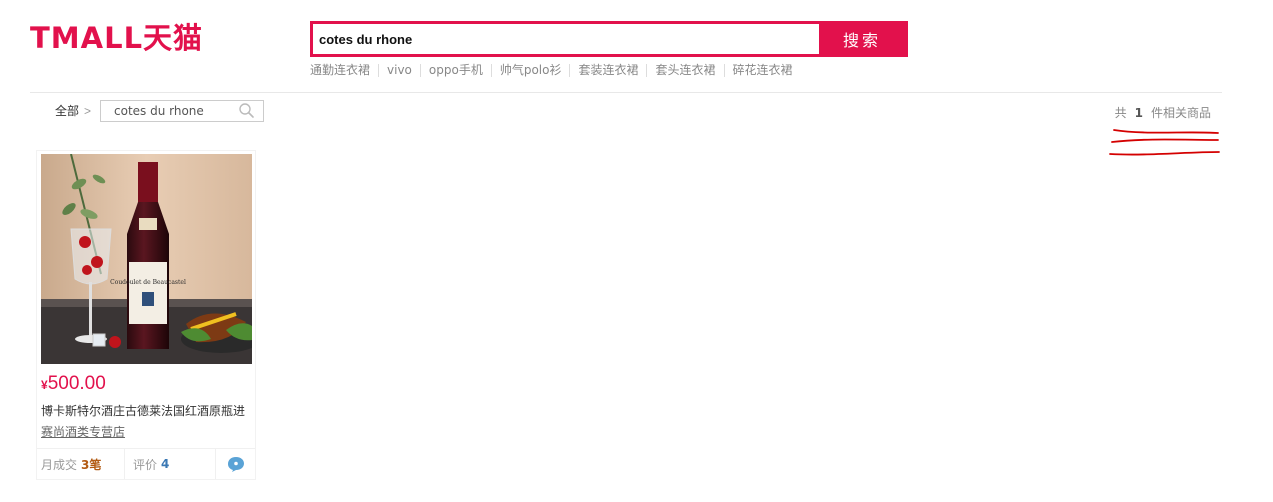 Image resolution: width=1273 pixels, height=502 pixels. What do you see at coordinates (626, 92) in the screenshot?
I see `header-divider` at bounding box center [626, 92].